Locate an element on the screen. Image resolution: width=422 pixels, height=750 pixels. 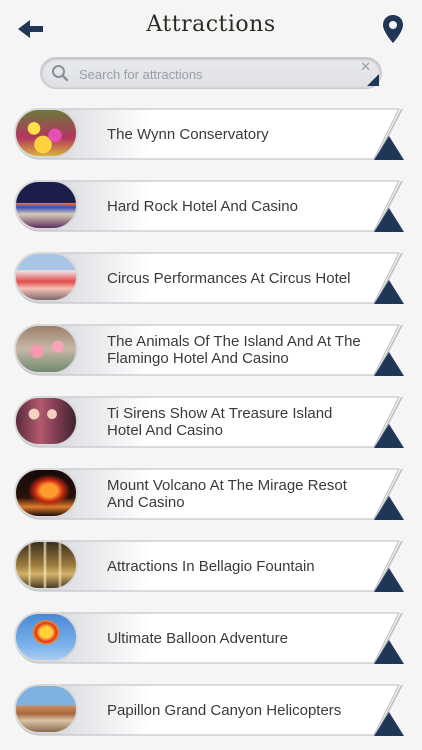
list-item: Hard Rock Hotel And Casino is located at coordinates (209, 206).